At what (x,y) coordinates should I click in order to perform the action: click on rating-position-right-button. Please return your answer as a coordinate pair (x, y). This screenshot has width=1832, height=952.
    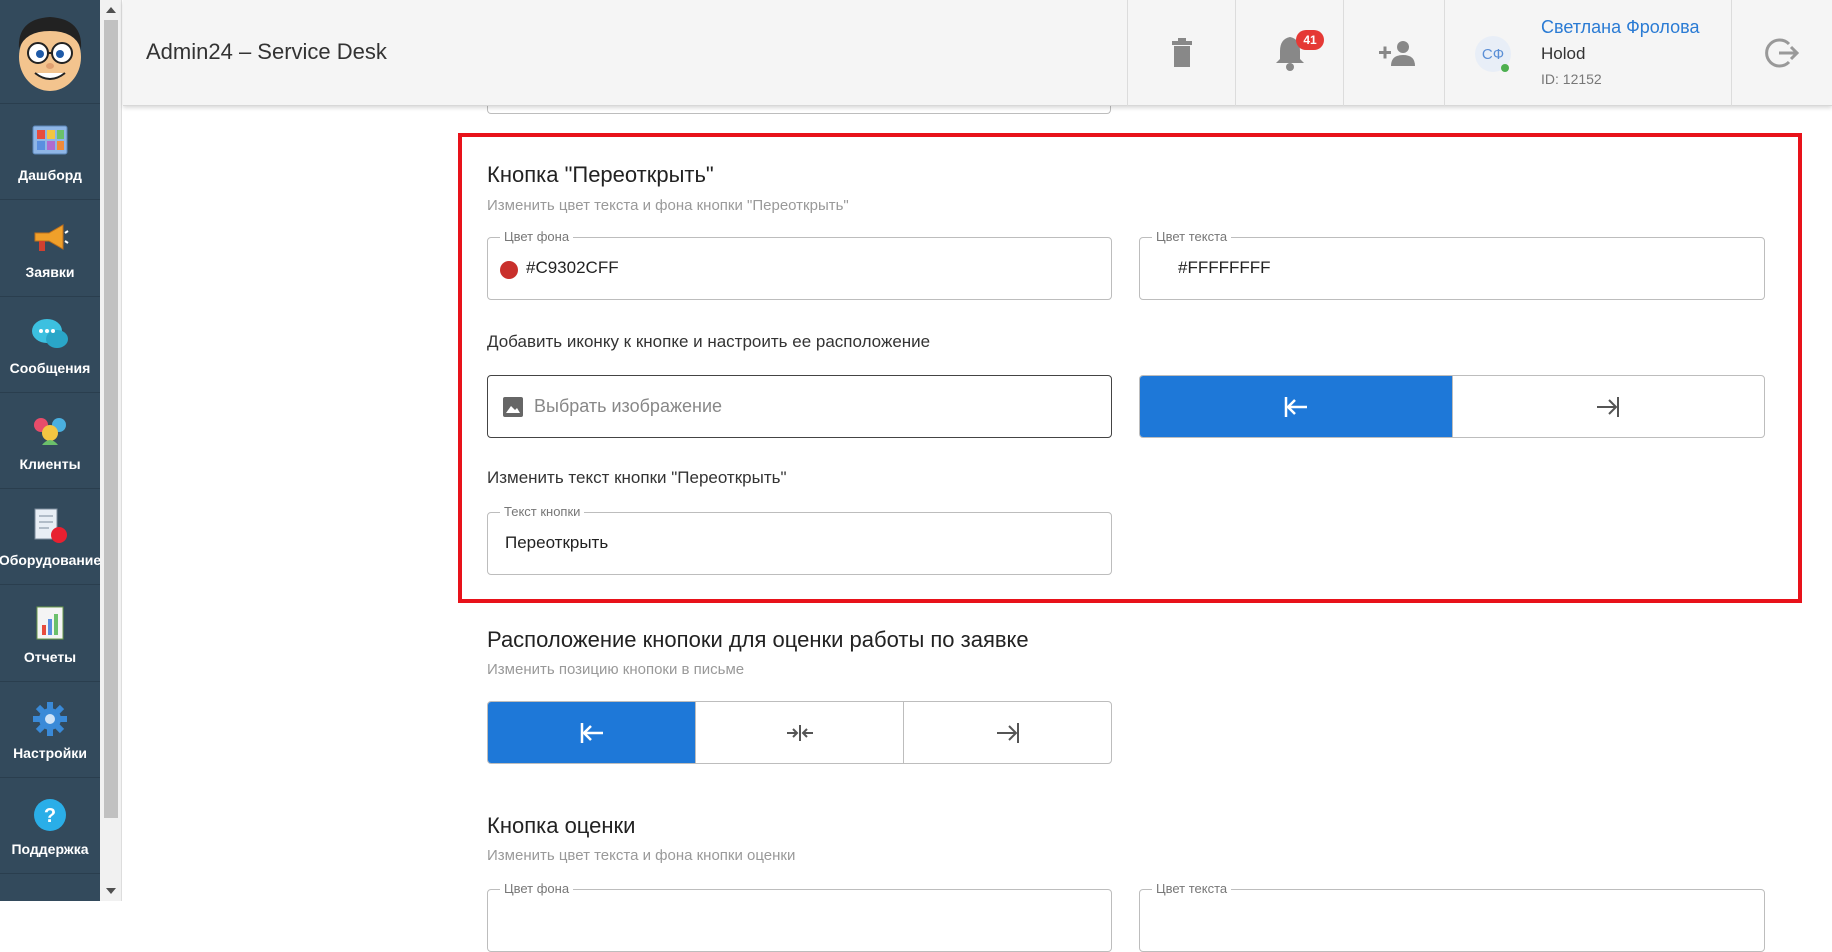
    Looking at the image, I should click on (1007, 732).